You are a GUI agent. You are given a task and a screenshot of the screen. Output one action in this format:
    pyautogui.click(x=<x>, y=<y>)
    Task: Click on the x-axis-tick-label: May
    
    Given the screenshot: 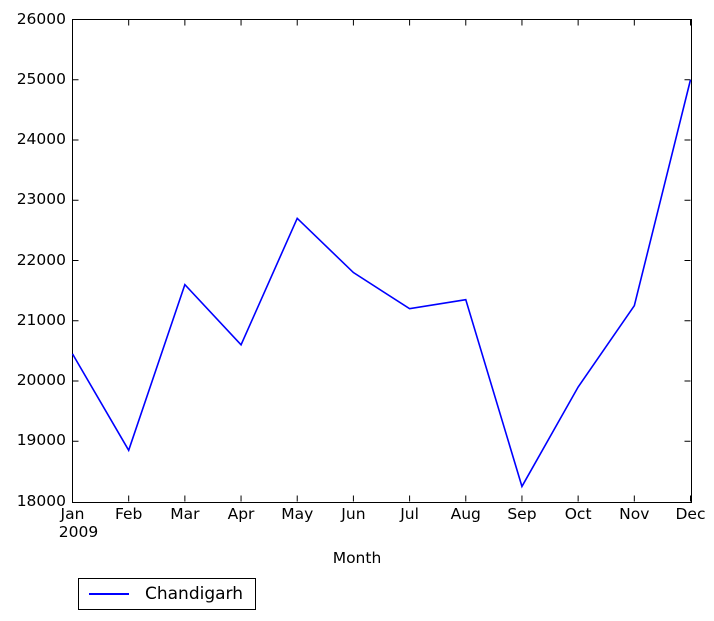 What is the action you would take?
    pyautogui.click(x=297, y=514)
    